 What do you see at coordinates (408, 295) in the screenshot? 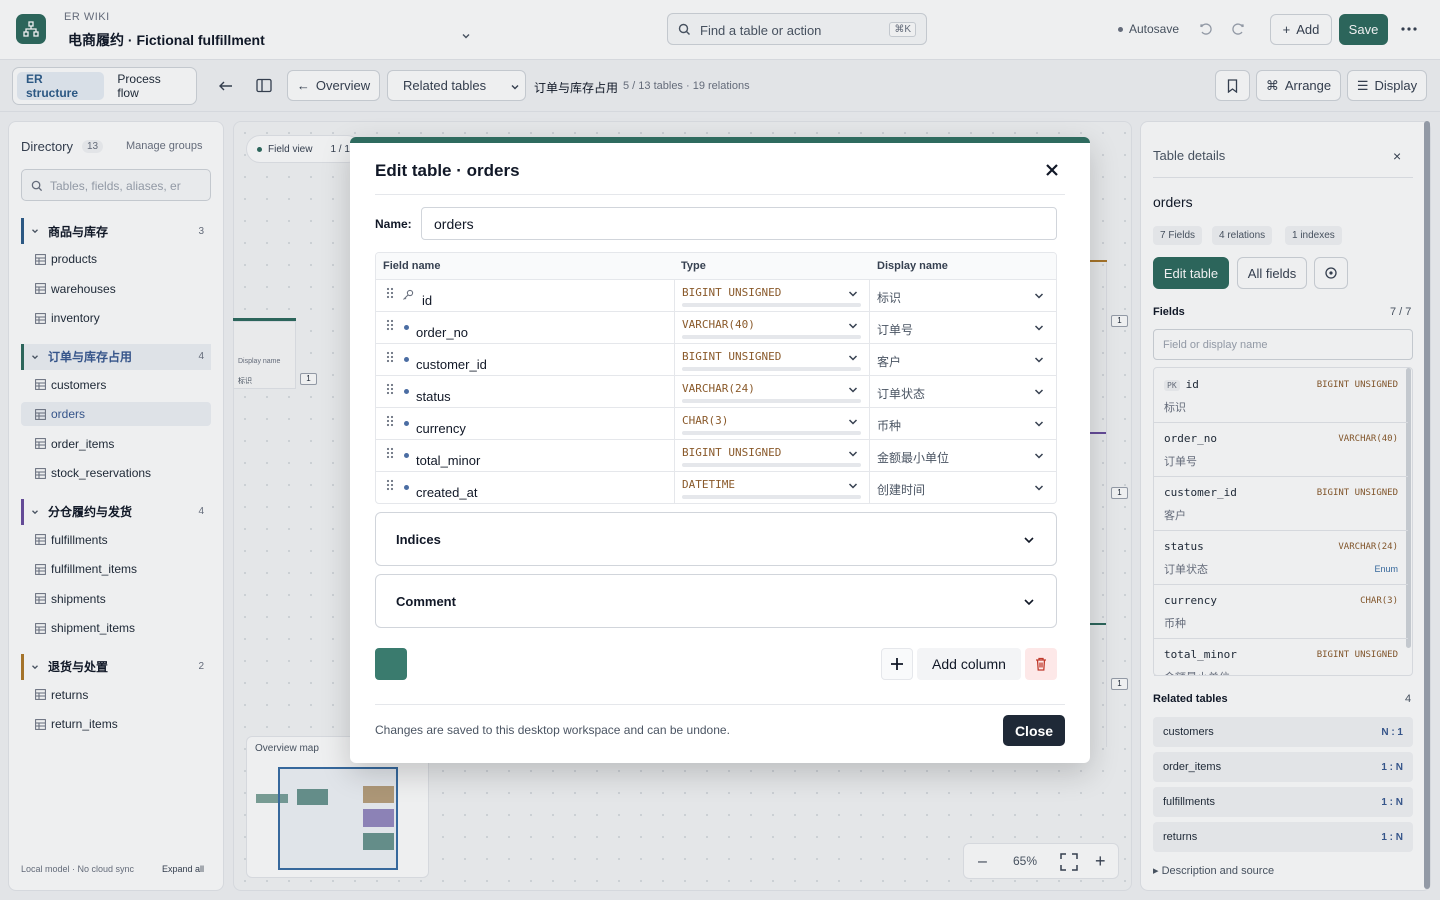
I see `key-icon` at bounding box center [408, 295].